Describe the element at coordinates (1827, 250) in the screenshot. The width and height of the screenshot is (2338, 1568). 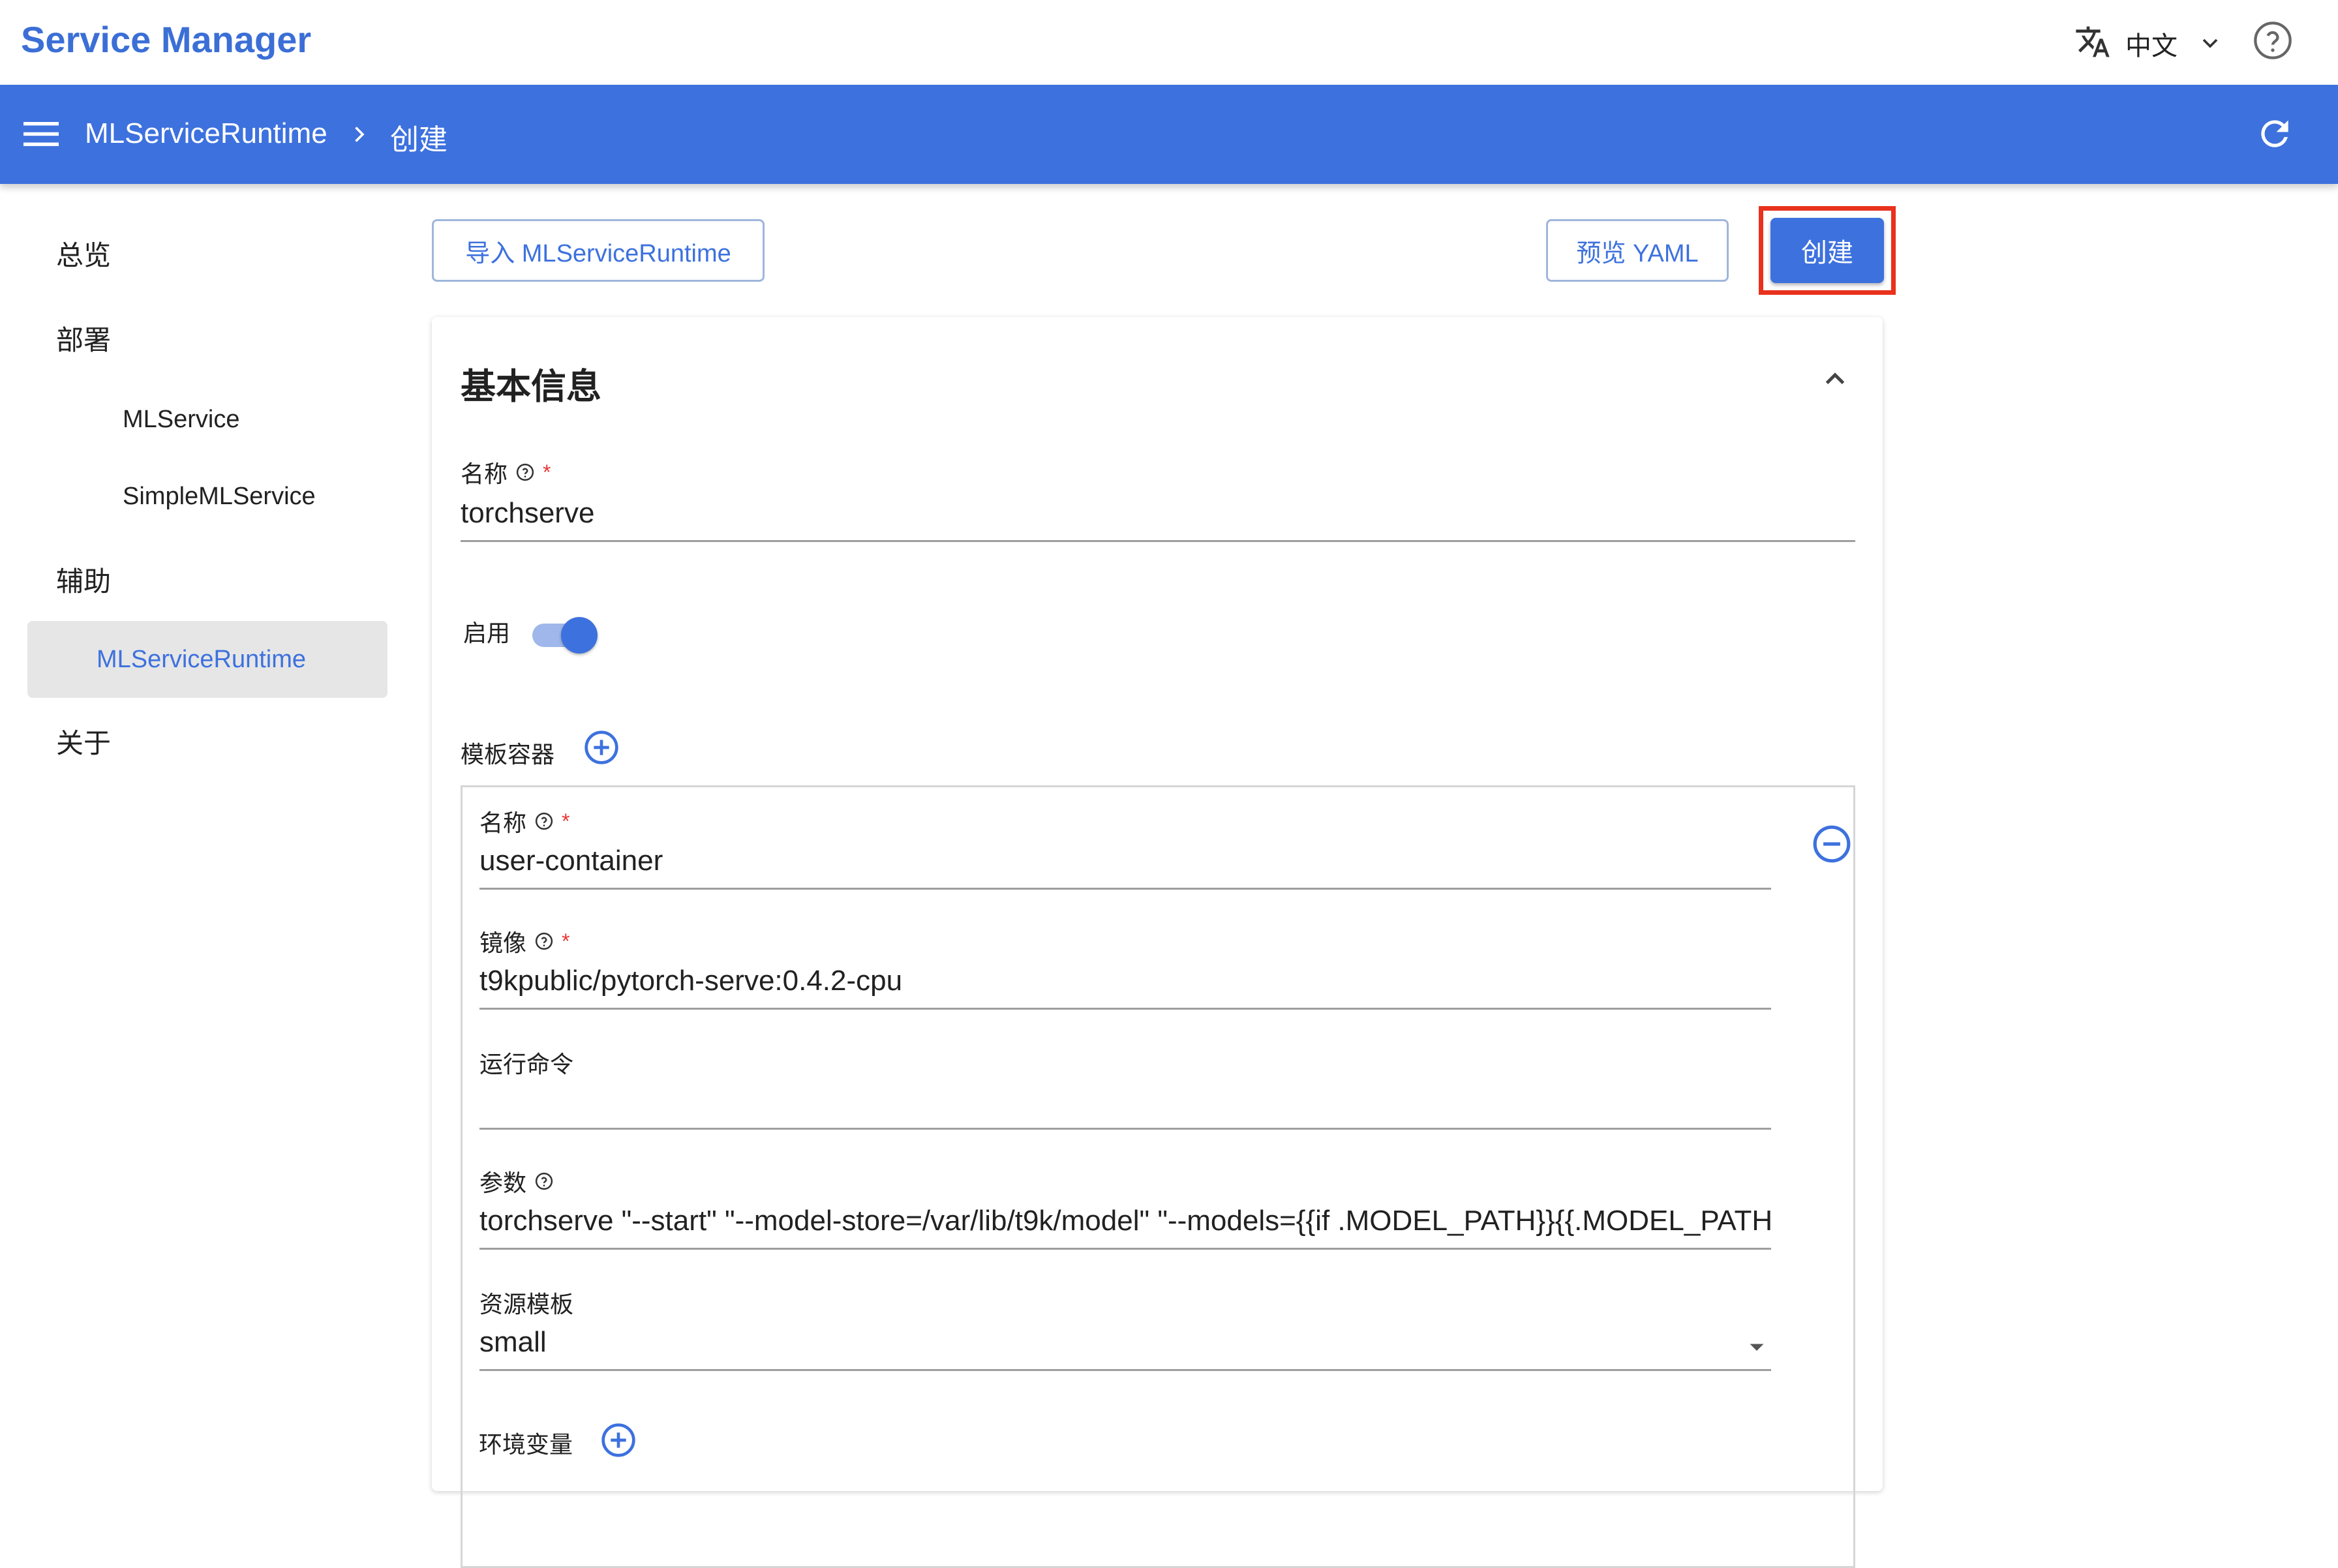
I see `create-button: 创建` at that location.